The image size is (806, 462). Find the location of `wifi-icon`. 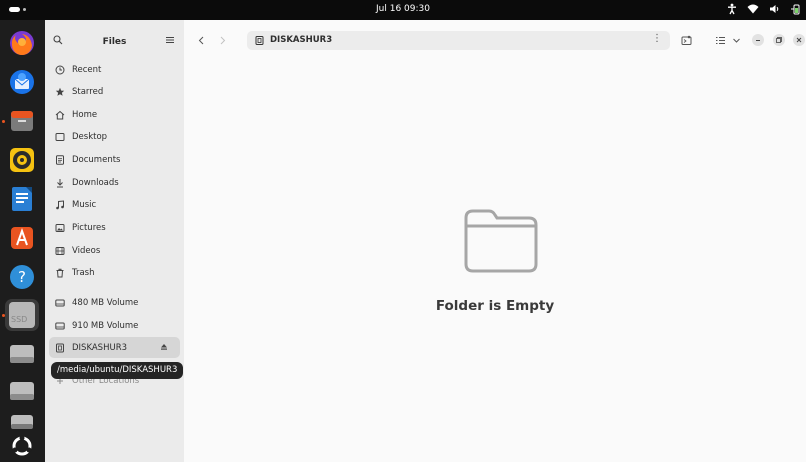

wifi-icon is located at coordinates (753, 11).